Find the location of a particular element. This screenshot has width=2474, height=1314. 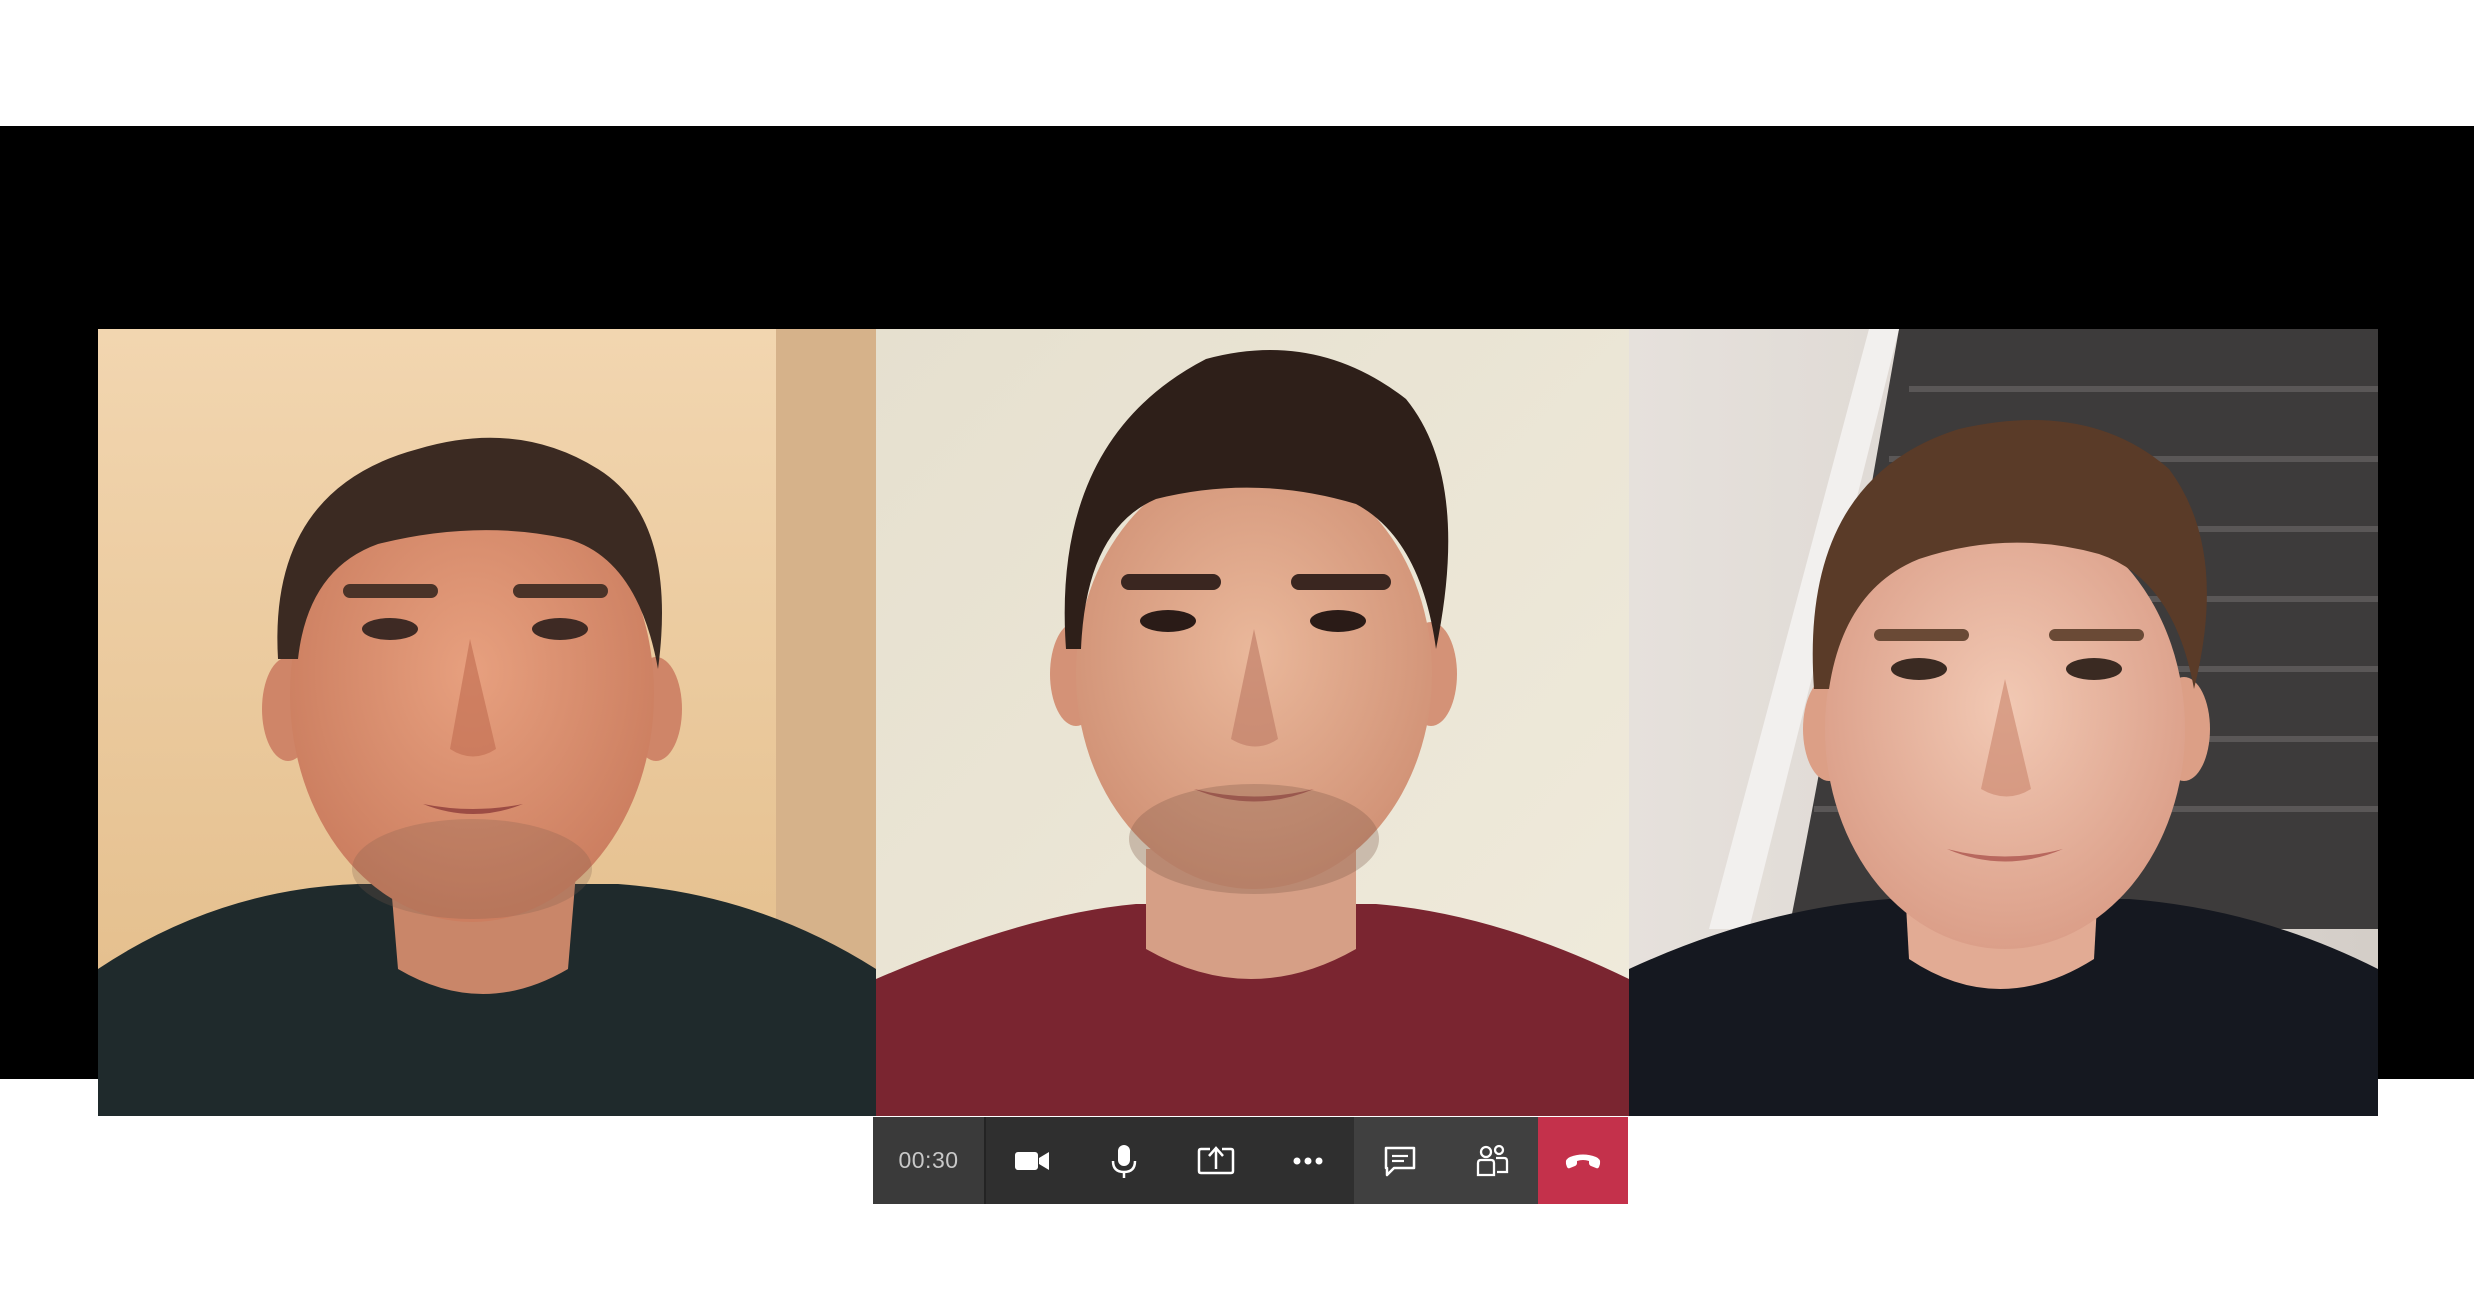

chat-icon is located at coordinates (1400, 1161).